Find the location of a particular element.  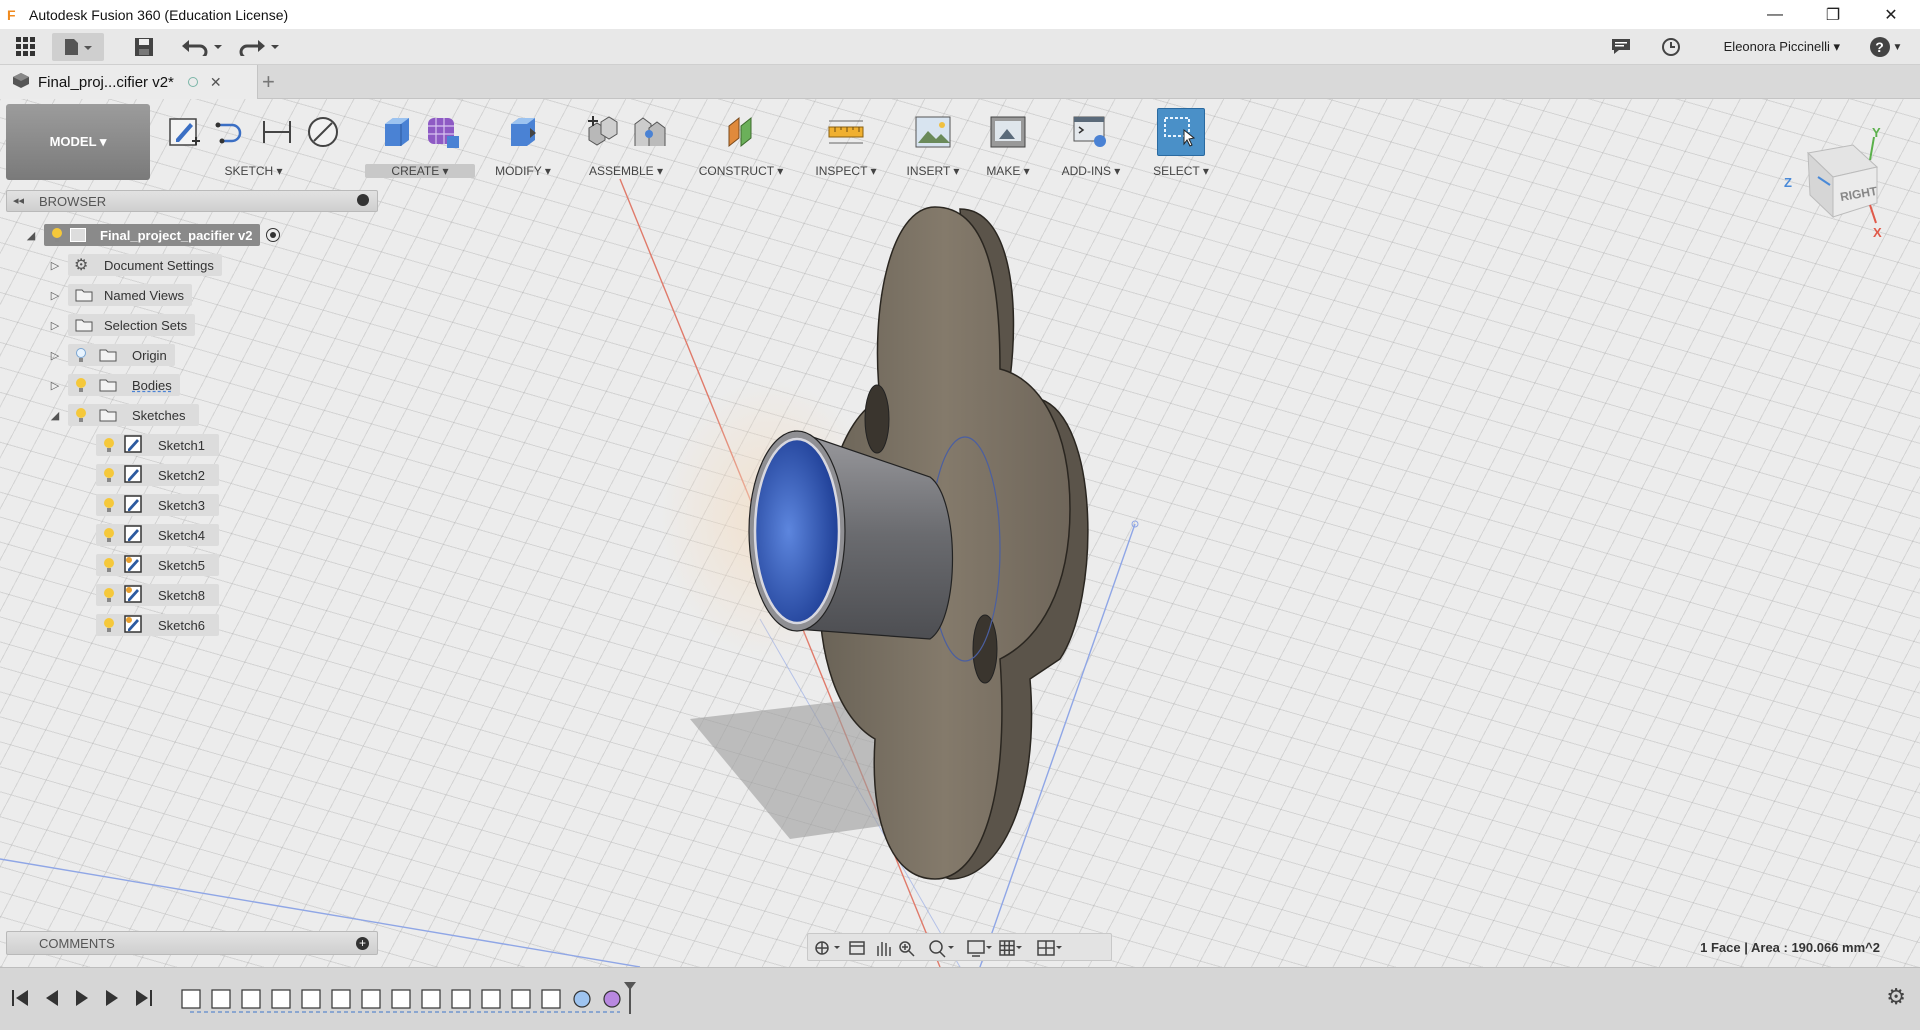

browser-panel-header: ◂◂ BROWSER is located at coordinates (192, 201).